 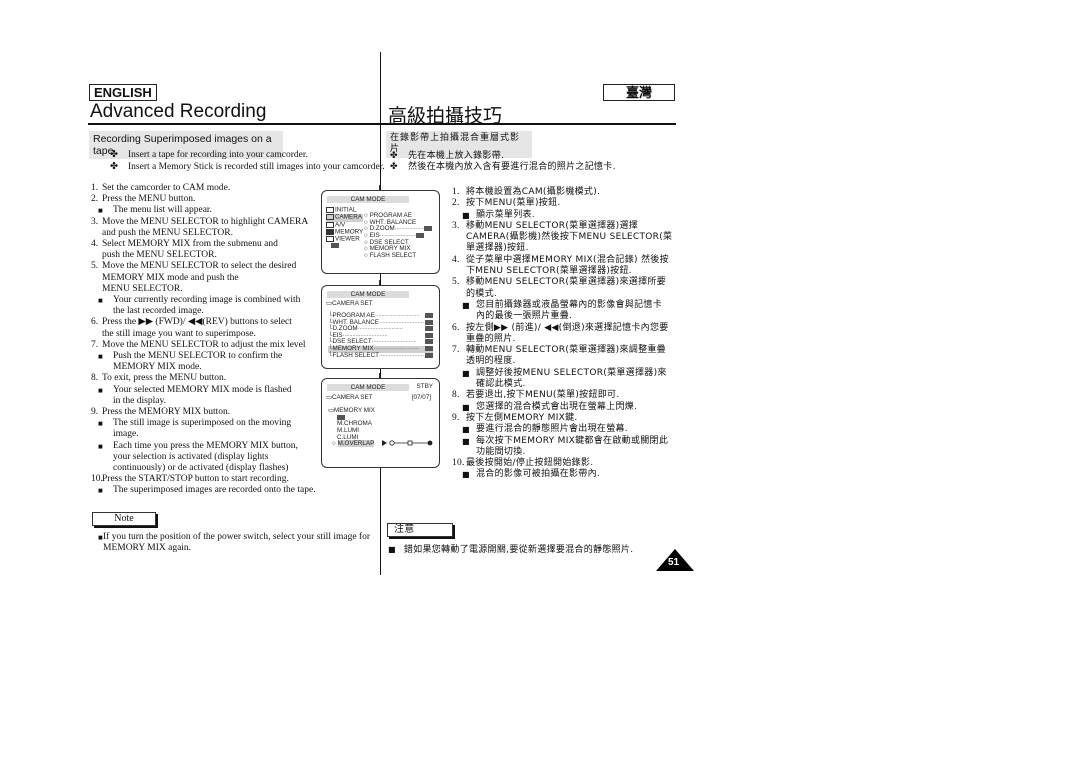 I want to click on step-text: 移動MENU SELECTOR(菜單選擇器)來選擇所要, so click(x=566, y=282).